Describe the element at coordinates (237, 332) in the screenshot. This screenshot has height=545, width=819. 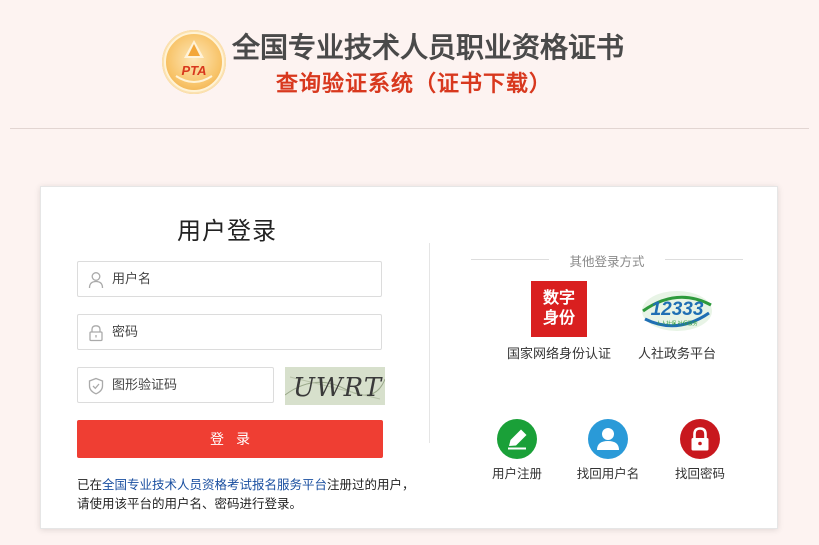
I see `password-input` at that location.